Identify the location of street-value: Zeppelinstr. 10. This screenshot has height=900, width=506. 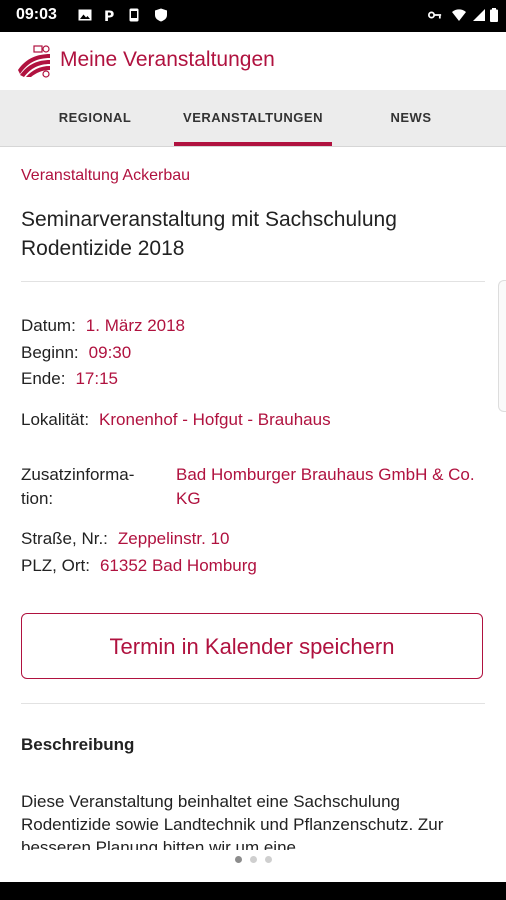
(174, 538).